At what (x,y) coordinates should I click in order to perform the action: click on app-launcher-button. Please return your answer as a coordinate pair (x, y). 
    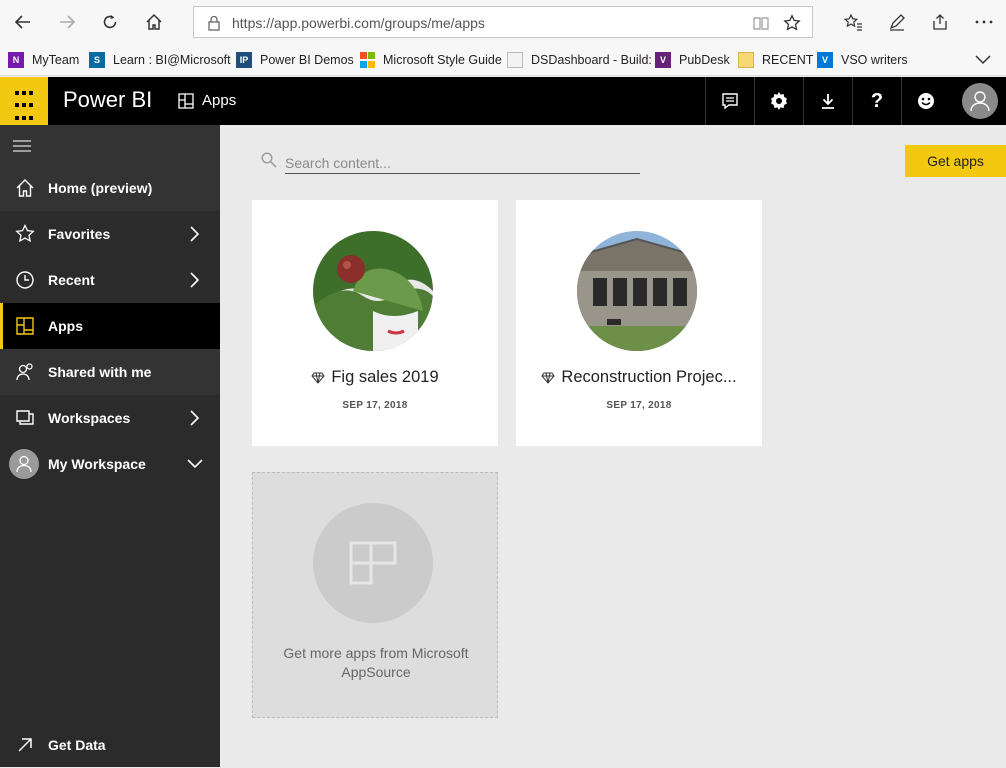
    Looking at the image, I should click on (24, 101).